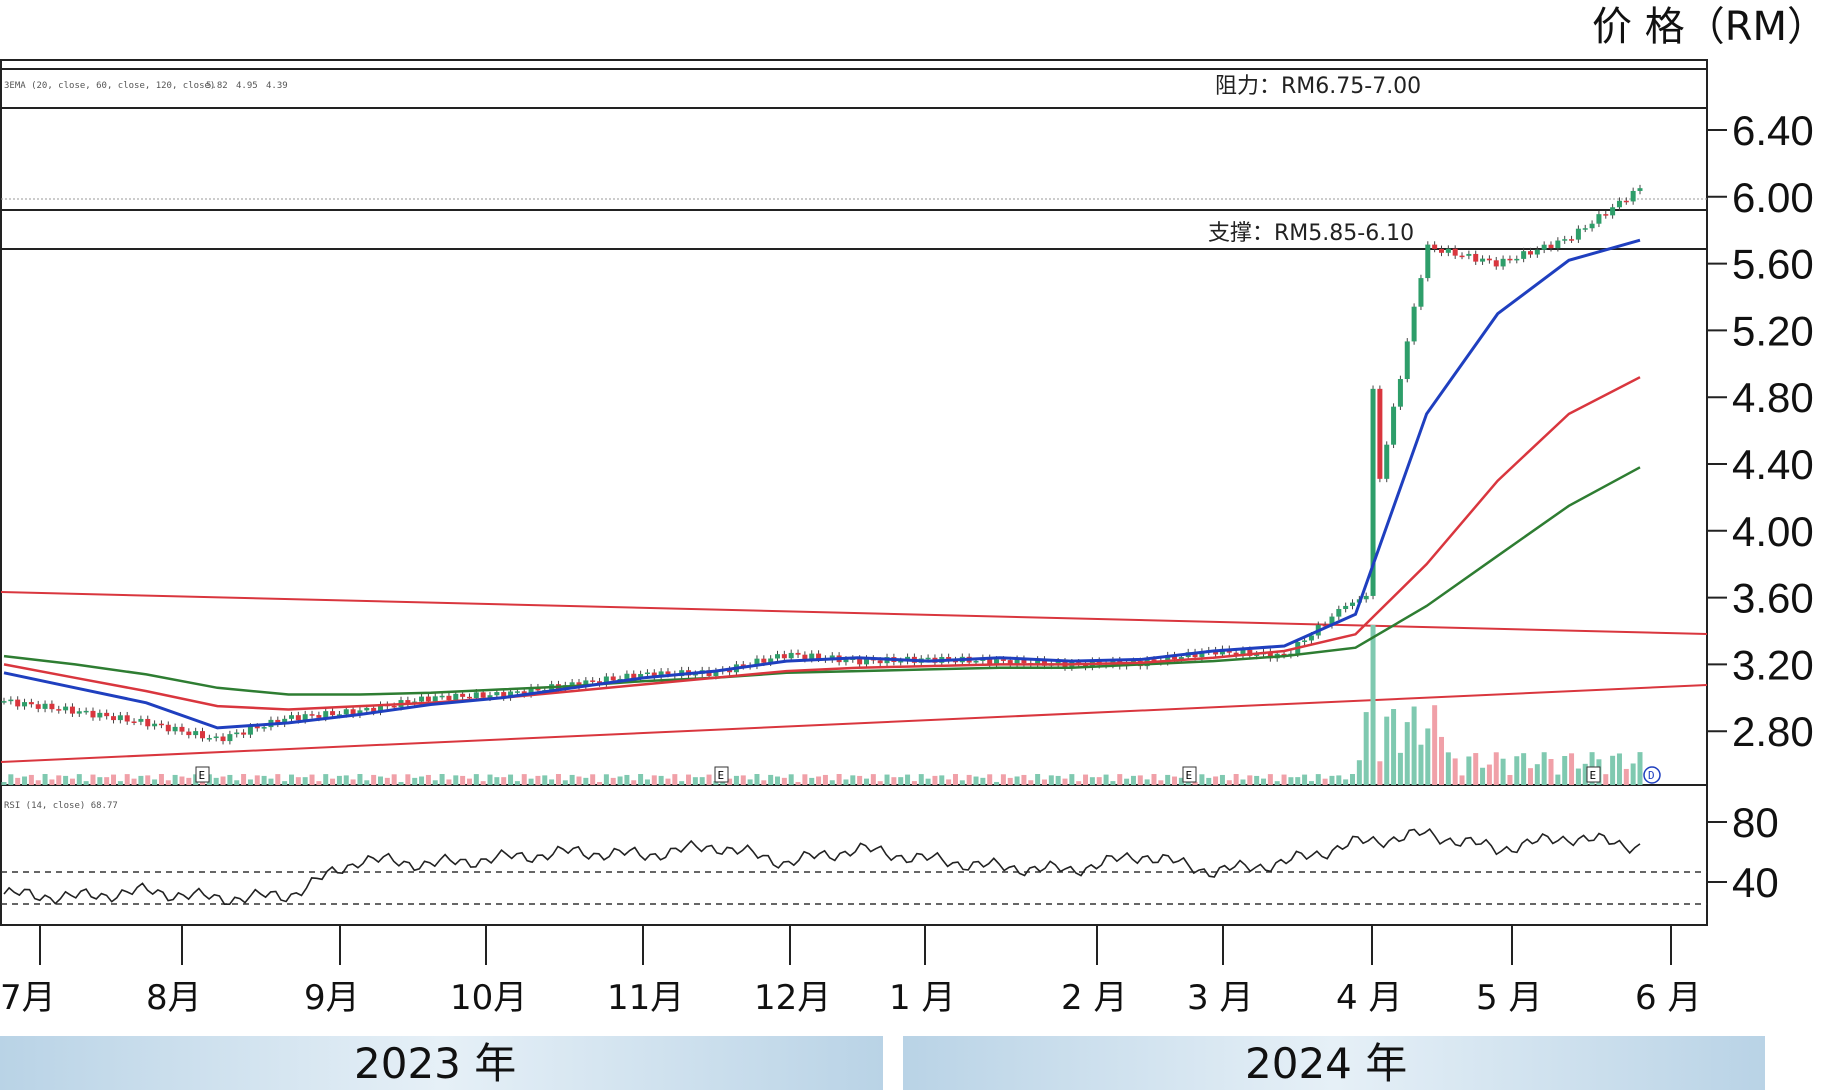 This screenshot has height=1091, width=1845. I want to click on support-zone: 支撑：RM5.85-6.10, so click(854, 224).